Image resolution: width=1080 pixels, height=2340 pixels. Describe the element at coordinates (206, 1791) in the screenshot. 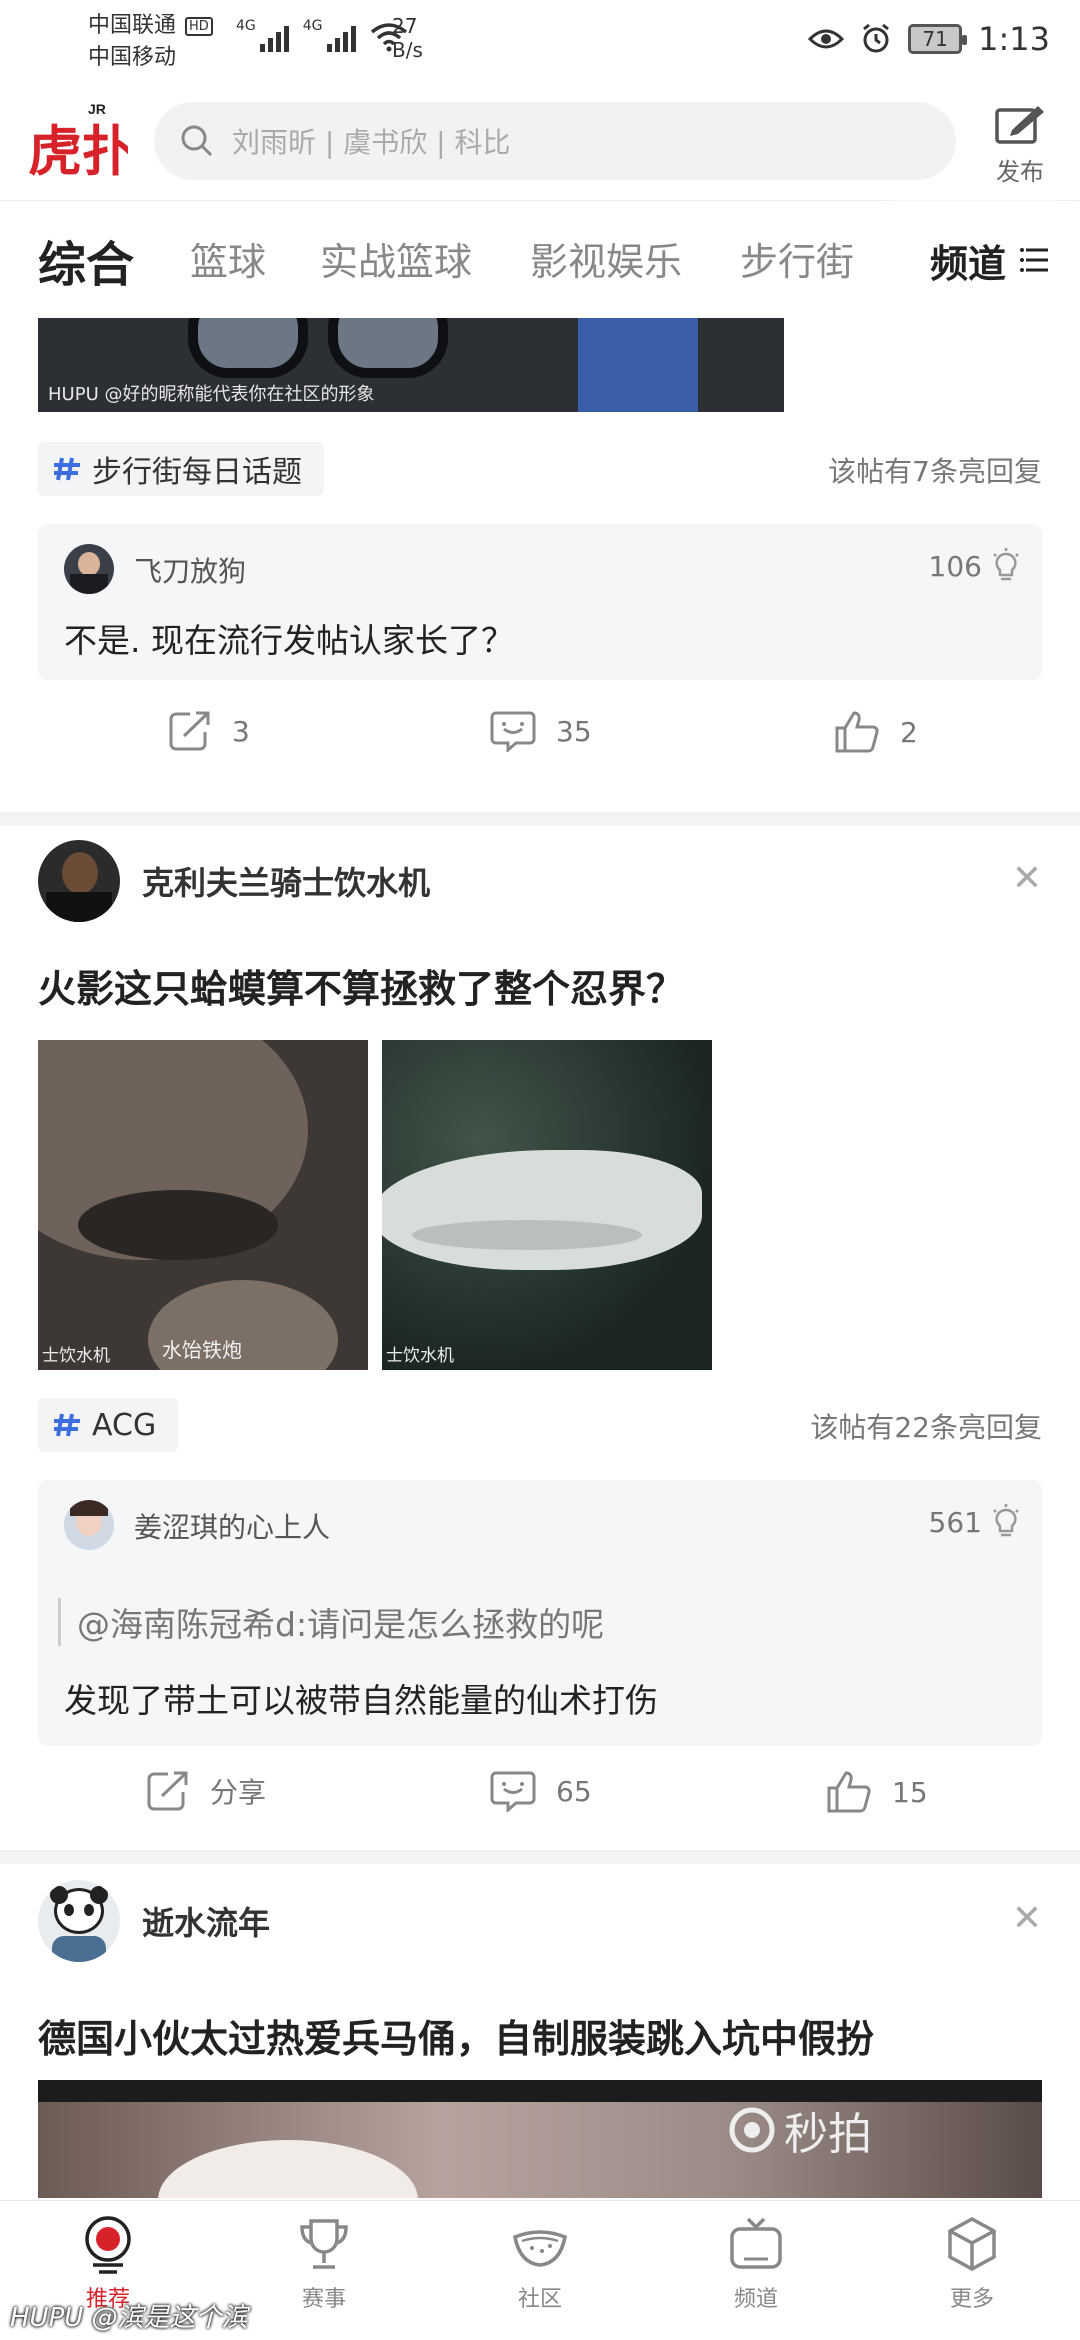

I see `post2-share-button: 分享` at that location.